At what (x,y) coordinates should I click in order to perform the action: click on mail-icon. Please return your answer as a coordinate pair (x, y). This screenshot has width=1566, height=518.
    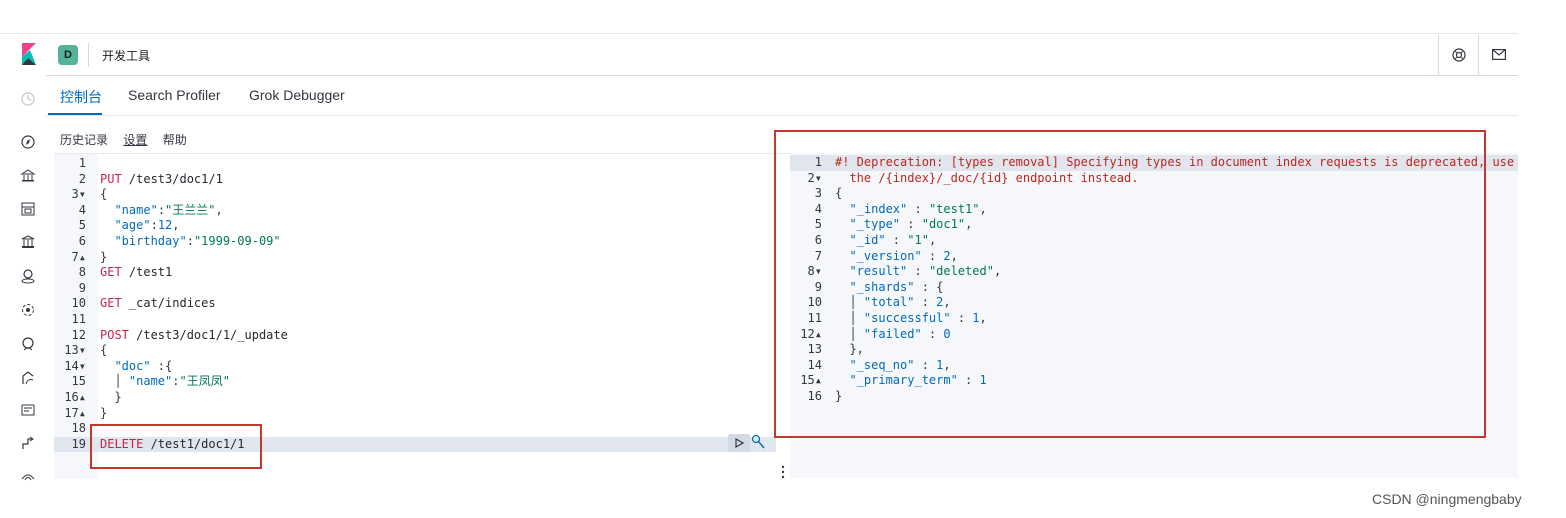
    Looking at the image, I should click on (1499, 54).